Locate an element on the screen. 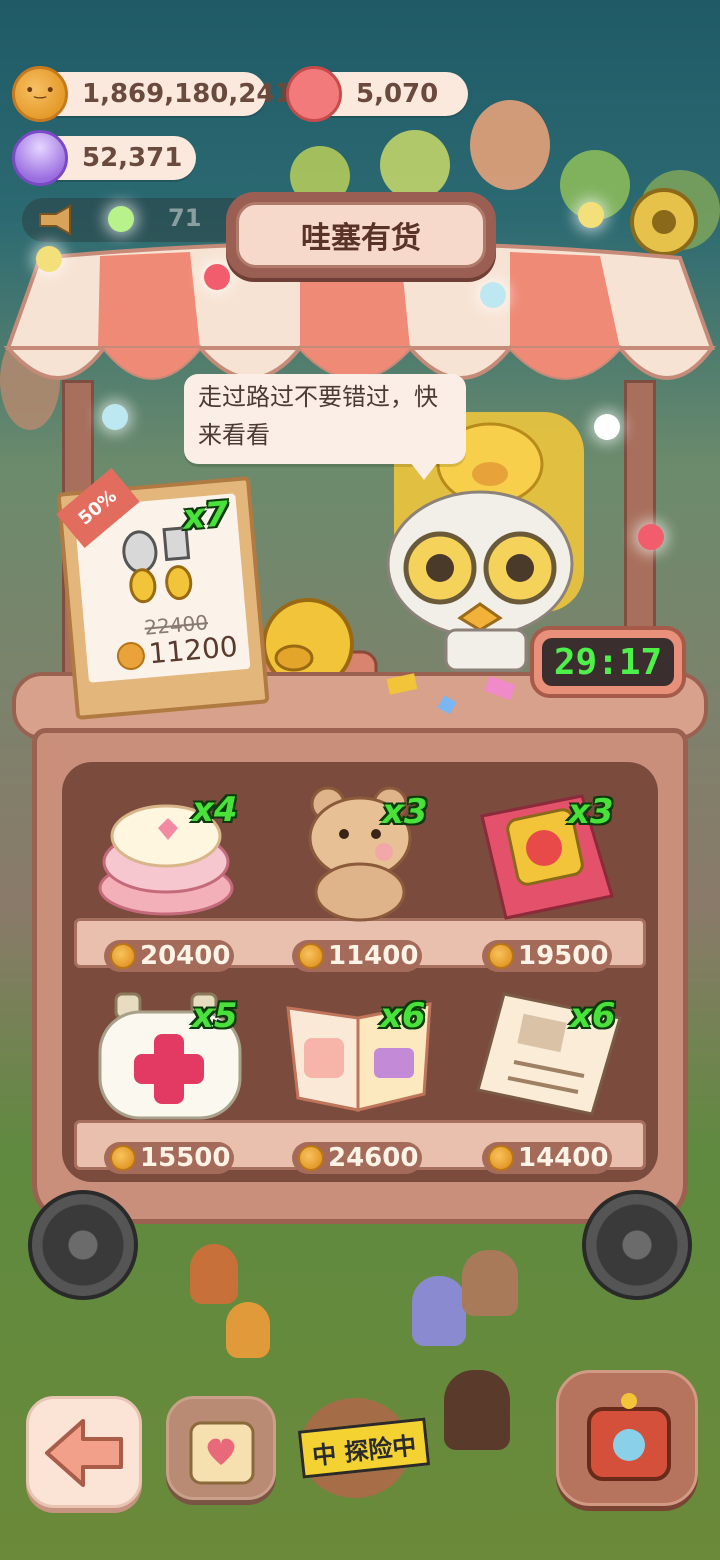  arrow-left-icon is located at coordinates (84, 1453).